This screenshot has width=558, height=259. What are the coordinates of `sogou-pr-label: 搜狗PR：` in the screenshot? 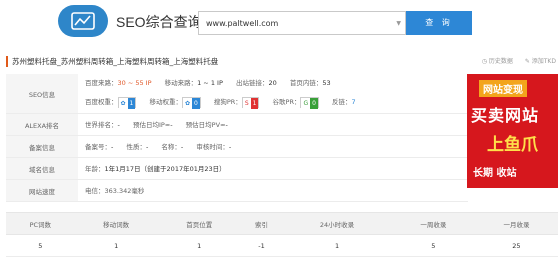 It's located at (227, 102).